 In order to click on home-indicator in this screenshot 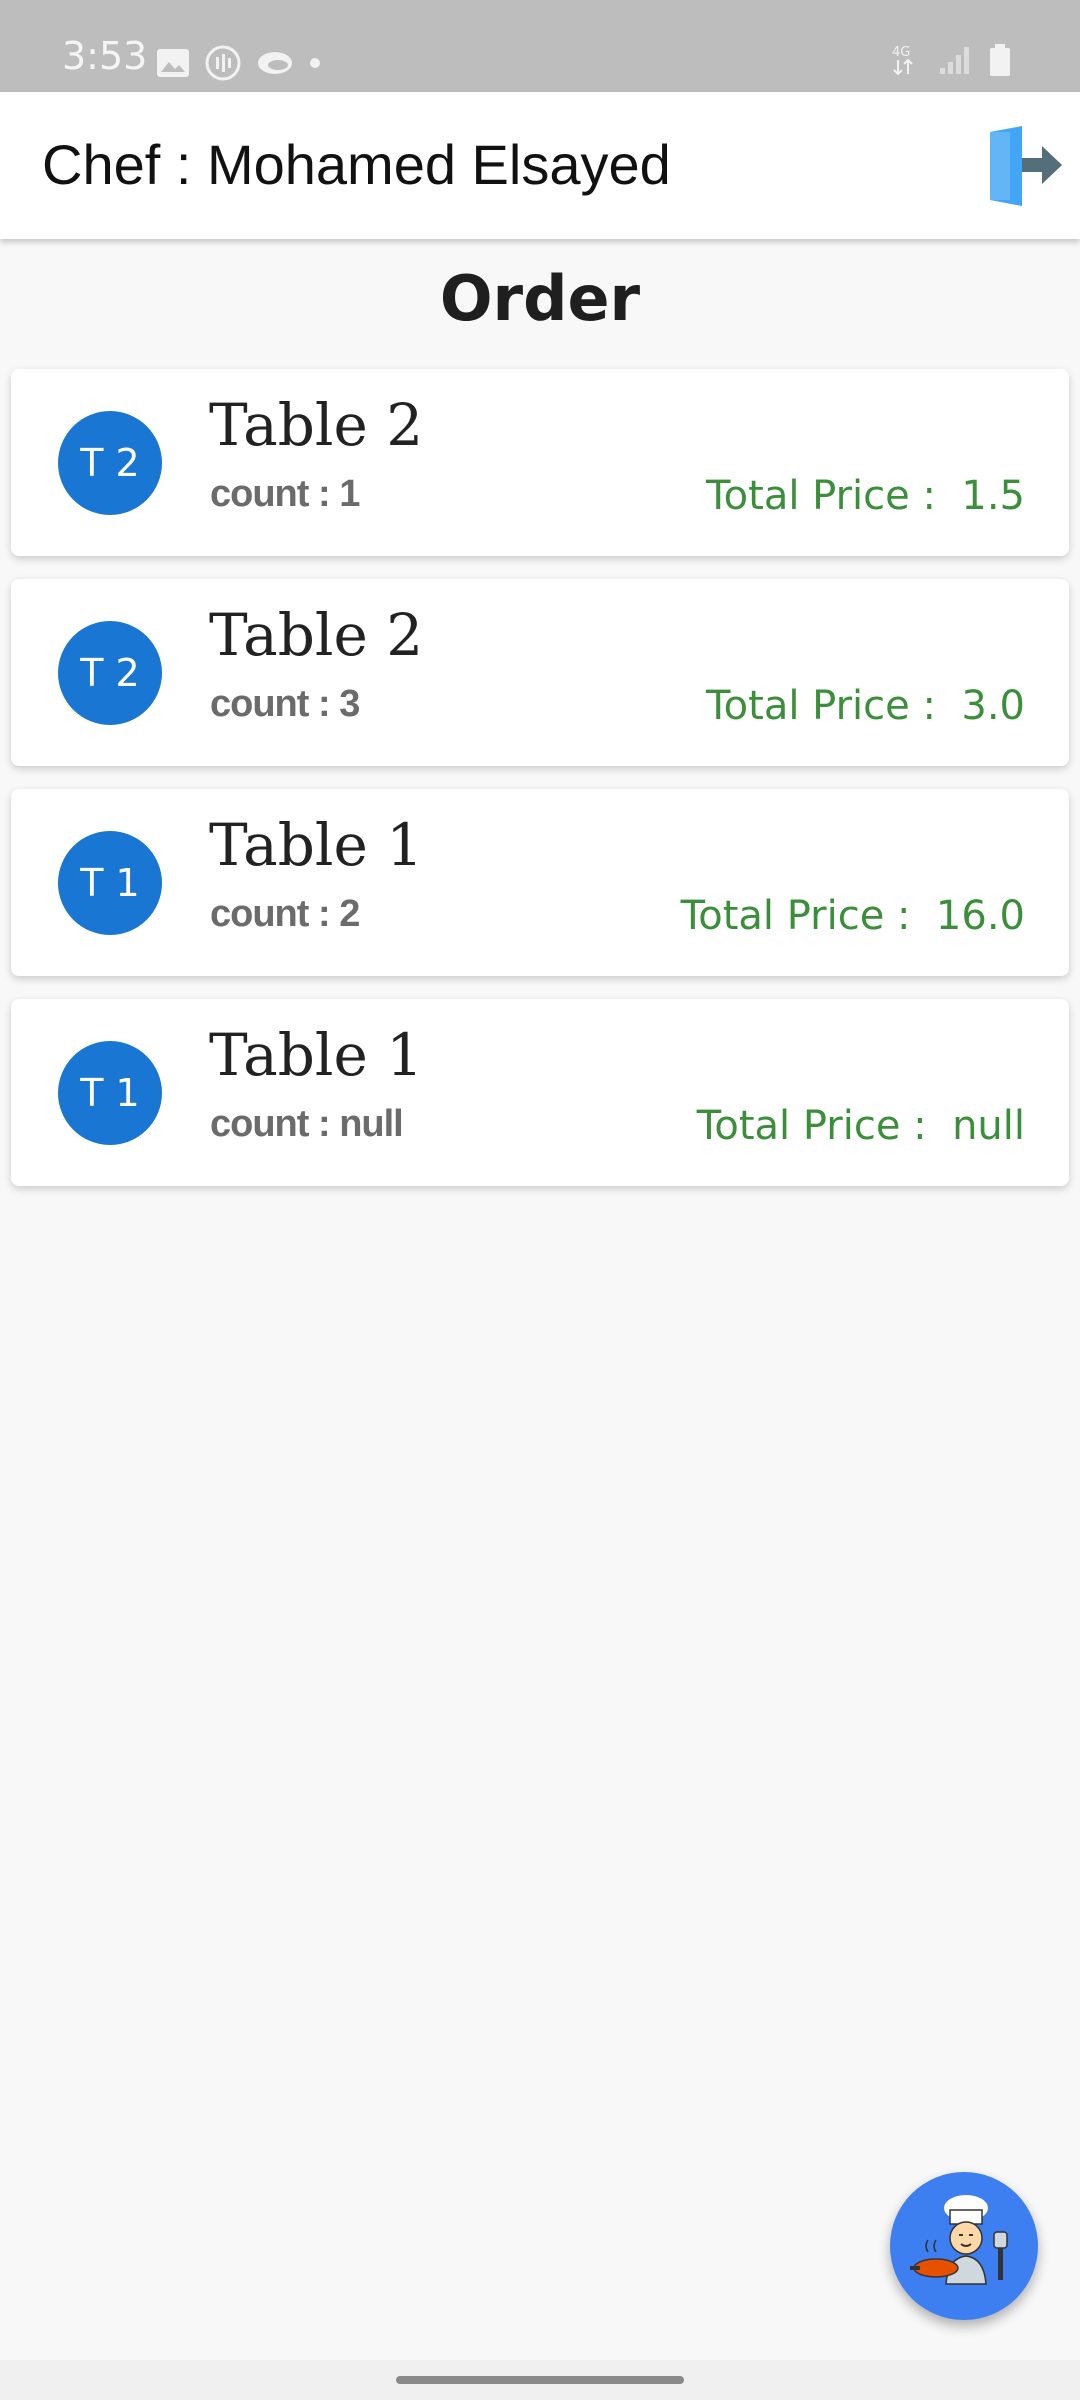, I will do `click(540, 2380)`.